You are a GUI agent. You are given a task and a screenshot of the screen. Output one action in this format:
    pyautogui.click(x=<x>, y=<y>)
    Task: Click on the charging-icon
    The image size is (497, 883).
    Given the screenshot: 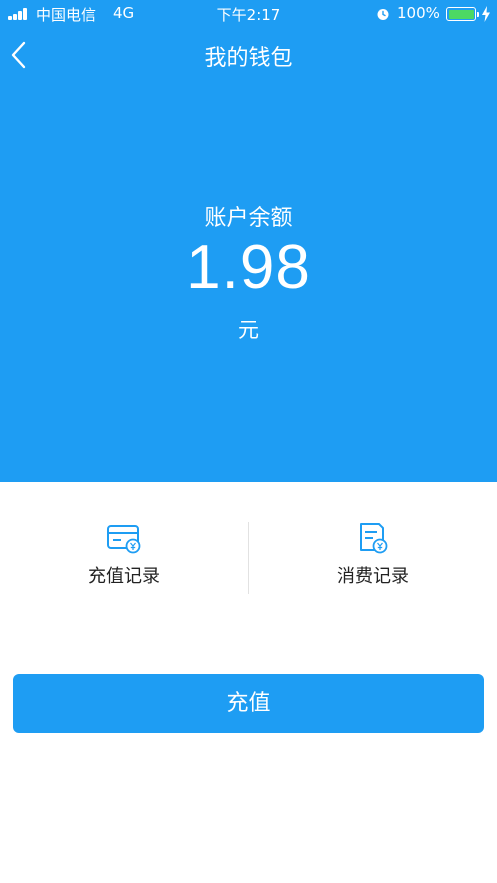 What is the action you would take?
    pyautogui.click(x=486, y=14)
    